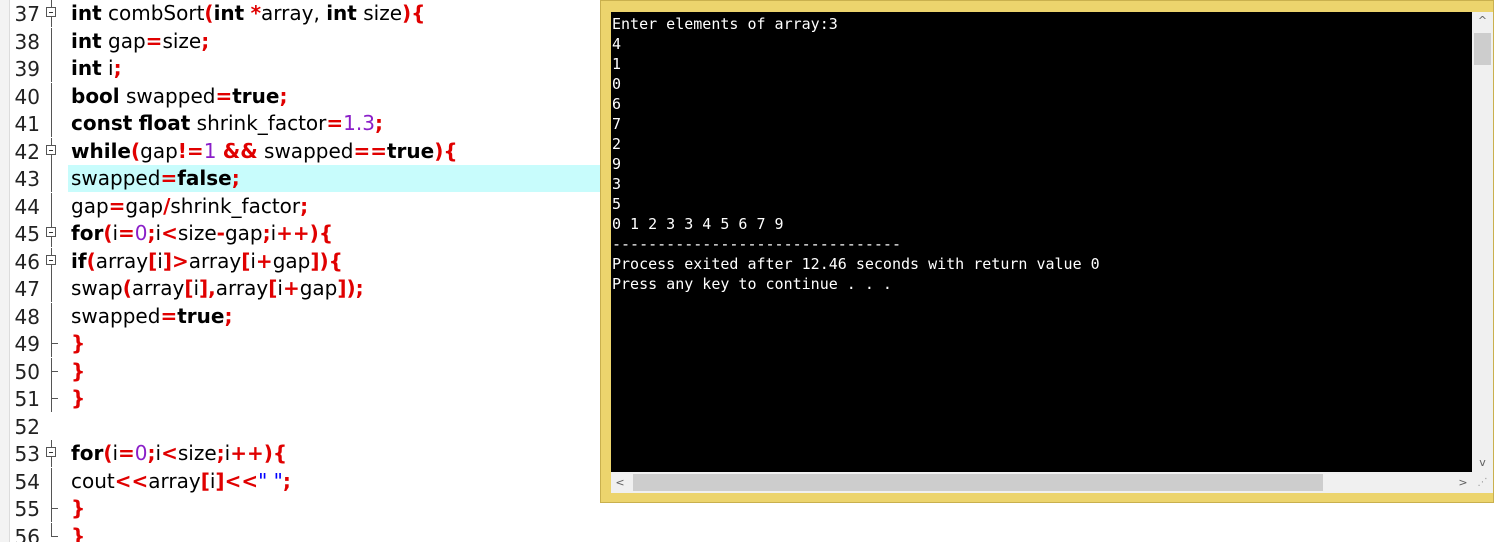 This screenshot has width=1494, height=542. I want to click on vertical-scroll-thumb, so click(1482, 49).